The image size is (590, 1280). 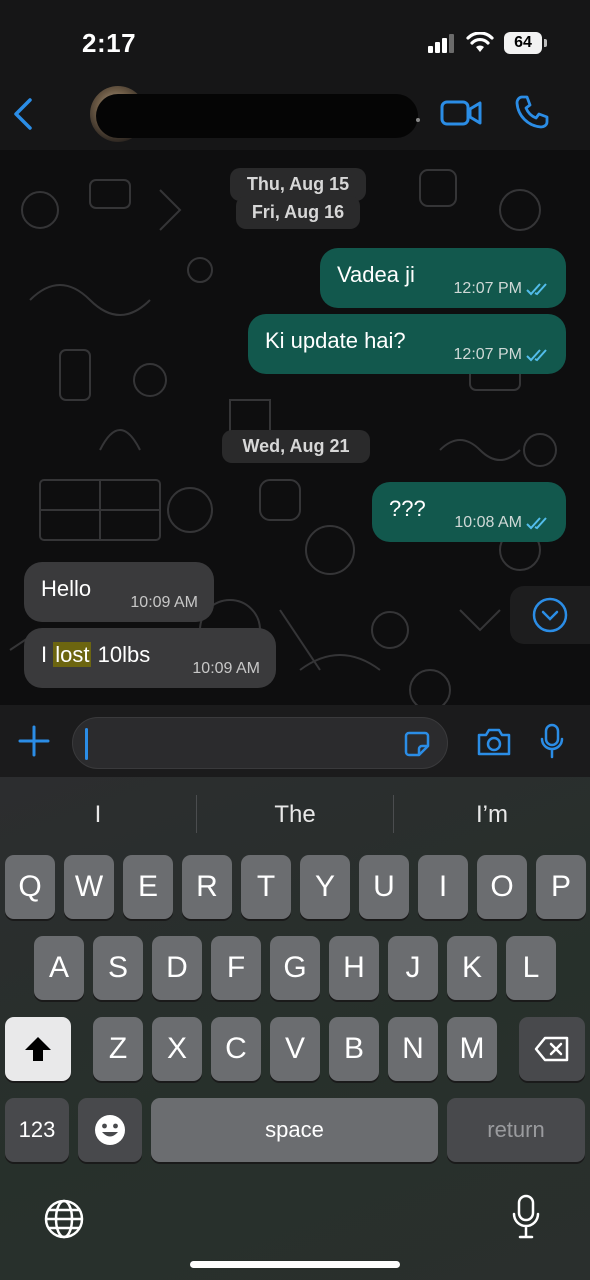 What do you see at coordinates (257, 116) in the screenshot?
I see `contact-name-redacted` at bounding box center [257, 116].